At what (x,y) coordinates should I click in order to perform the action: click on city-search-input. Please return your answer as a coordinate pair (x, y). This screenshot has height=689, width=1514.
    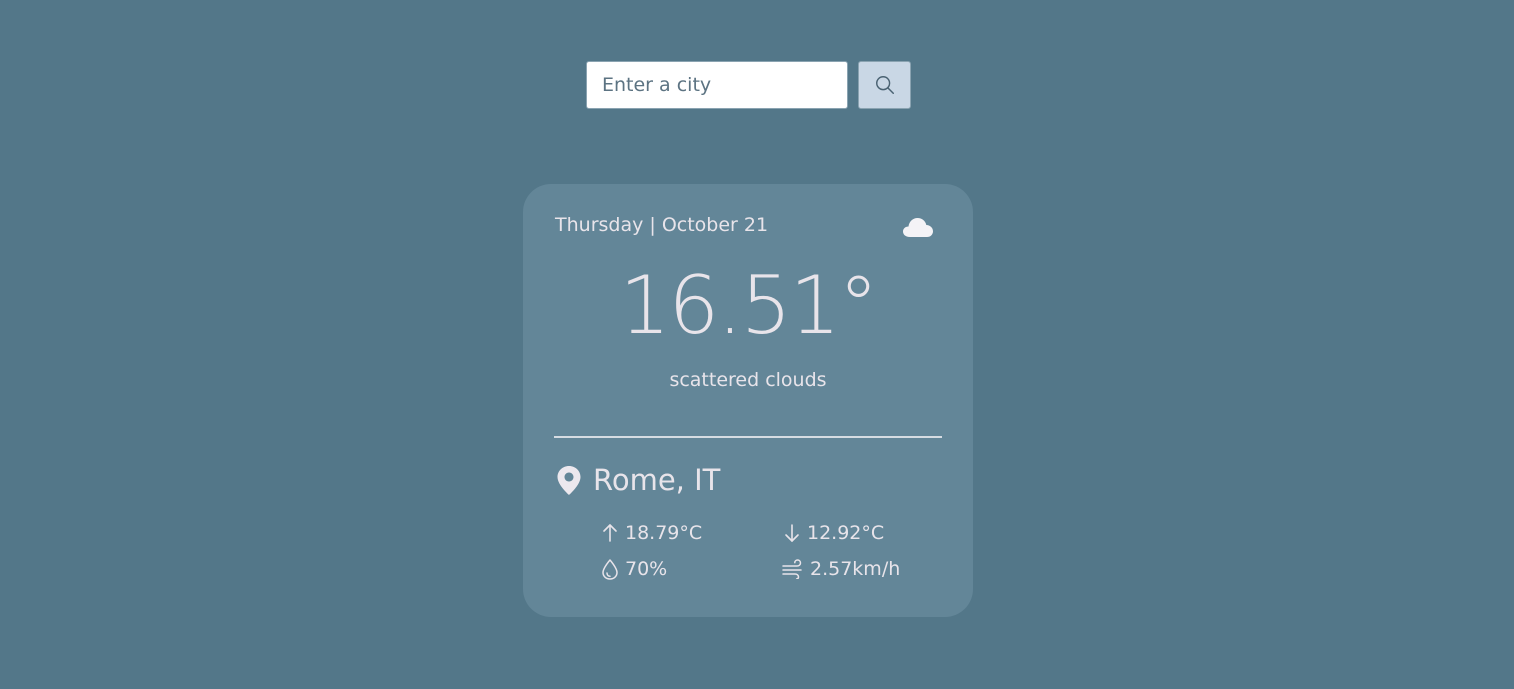
    Looking at the image, I should click on (717, 85).